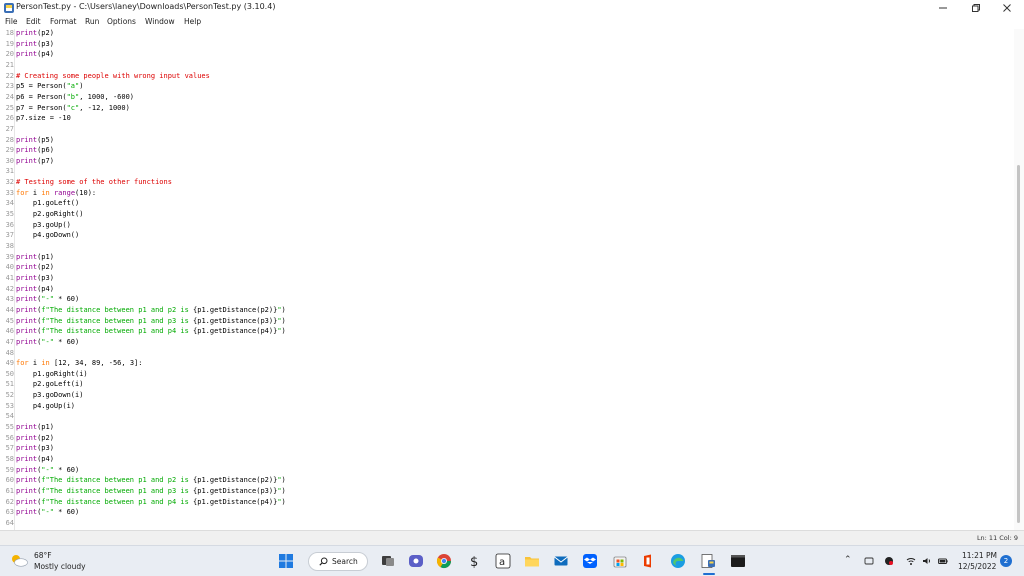  I want to click on antivirus-tray-icon, so click(889, 561).